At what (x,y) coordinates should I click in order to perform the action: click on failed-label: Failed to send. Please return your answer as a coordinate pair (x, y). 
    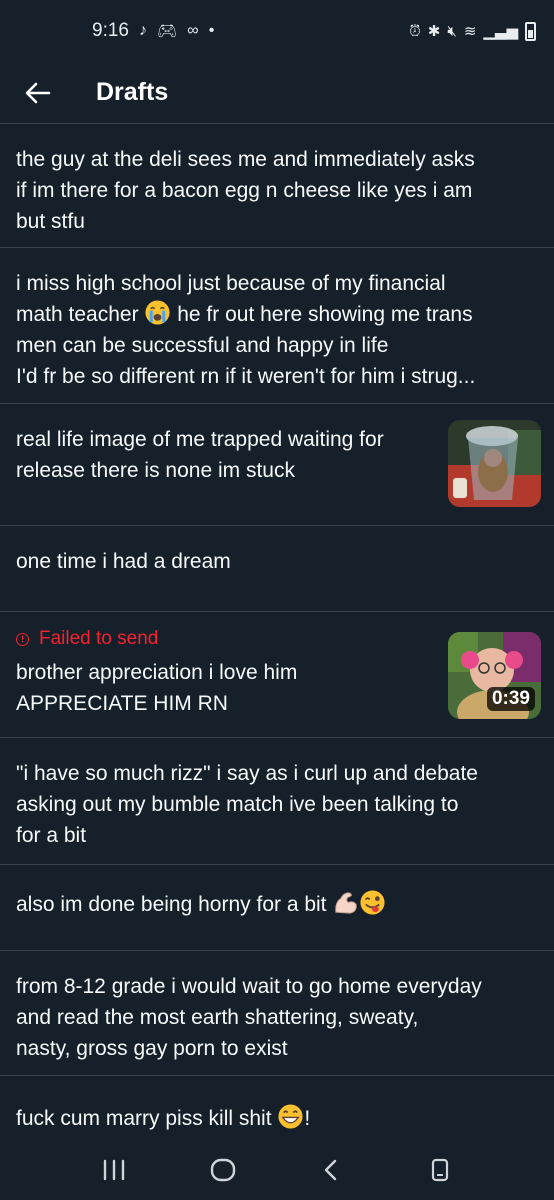
    Looking at the image, I should click on (99, 638).